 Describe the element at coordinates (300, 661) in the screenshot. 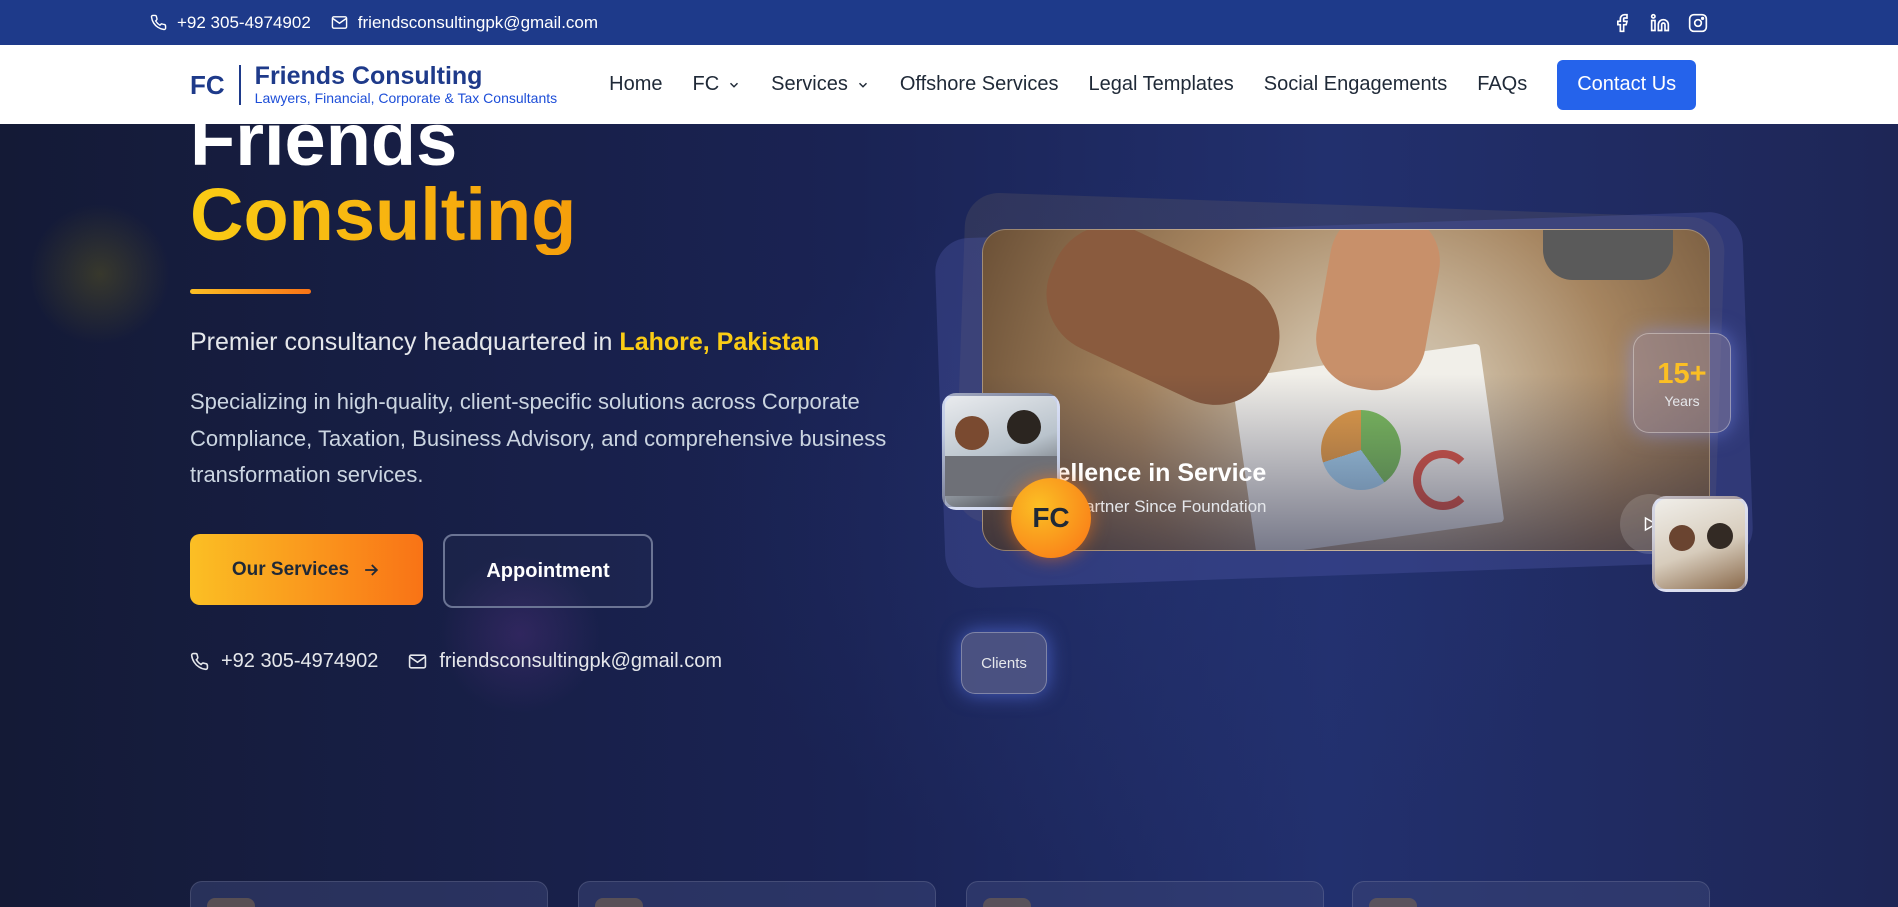

I see `hero-phone-text: +92 305-4974902` at that location.